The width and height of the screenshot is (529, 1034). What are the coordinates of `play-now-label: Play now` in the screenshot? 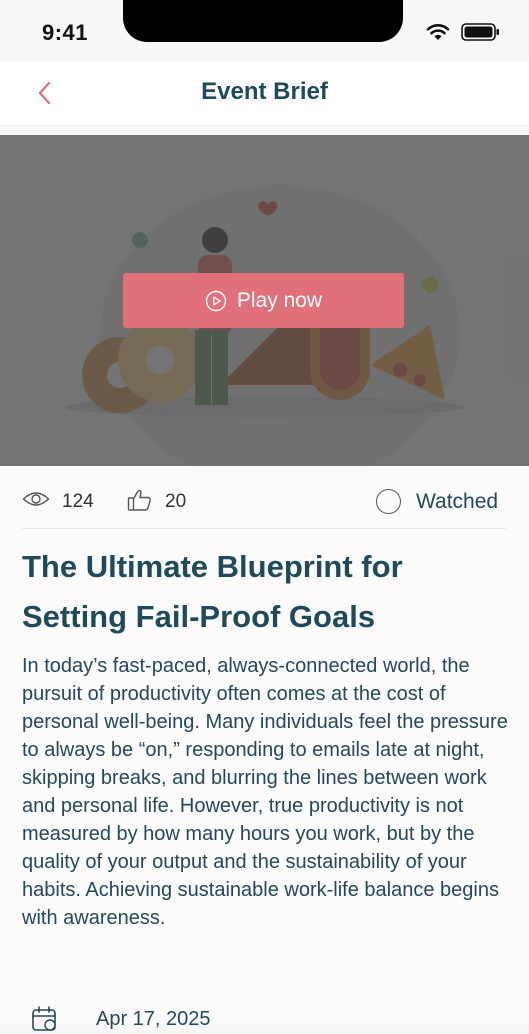 It's located at (279, 300).